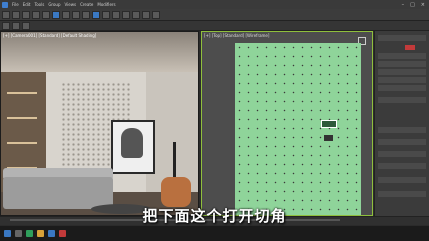 This screenshot has width=429, height=241. Describe the element at coordinates (71, 4) in the screenshot. I see `menu-views: Views` at that location.